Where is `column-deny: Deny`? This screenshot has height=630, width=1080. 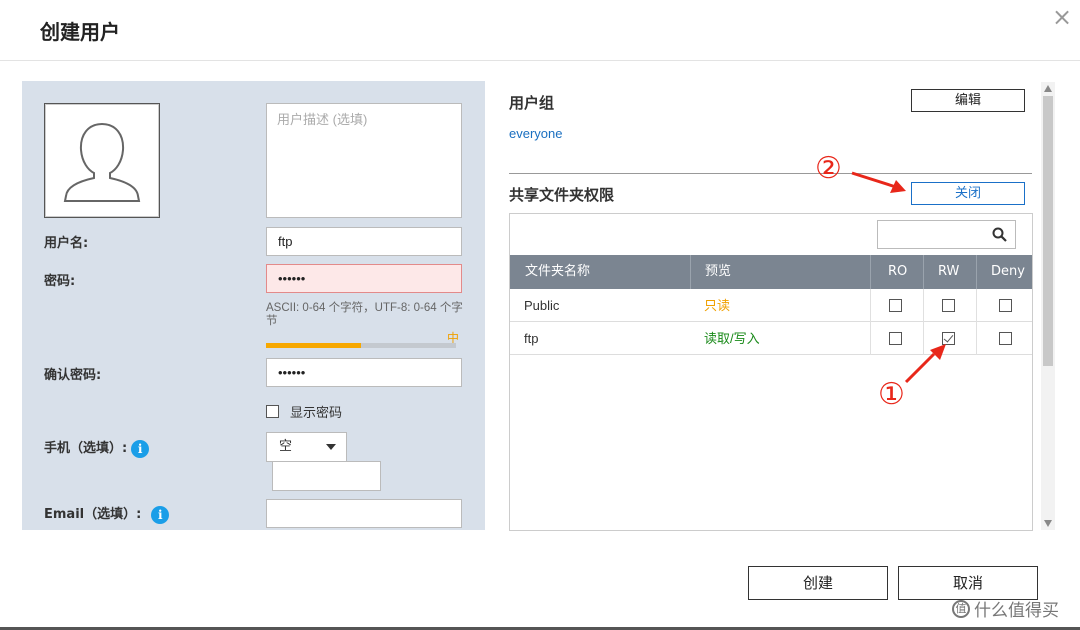
column-deny: Deny is located at coordinates (1008, 272).